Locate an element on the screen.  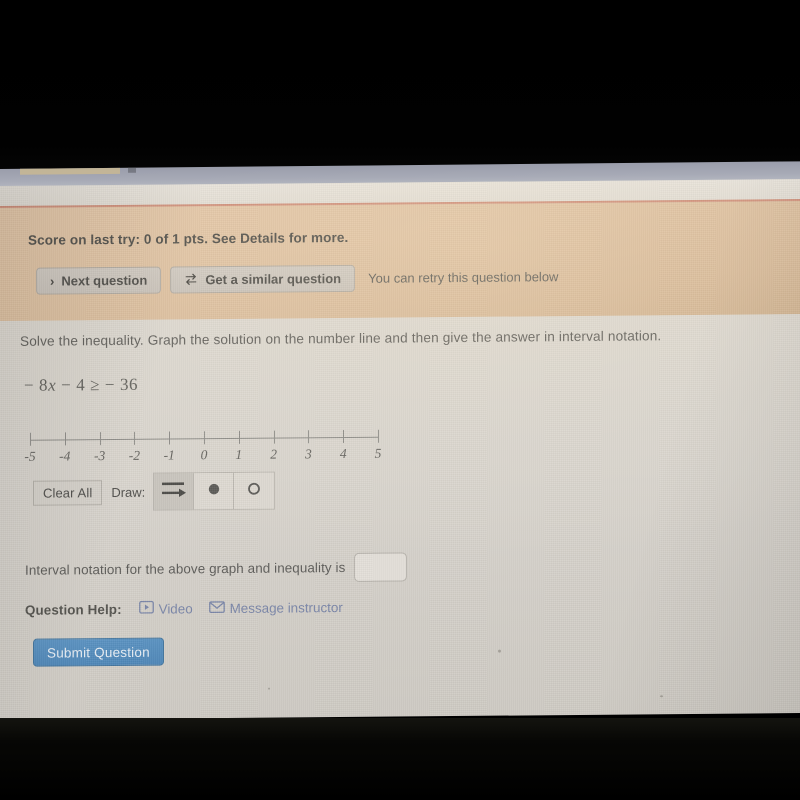
question-help-label: Question Help: is located at coordinates (73, 609).